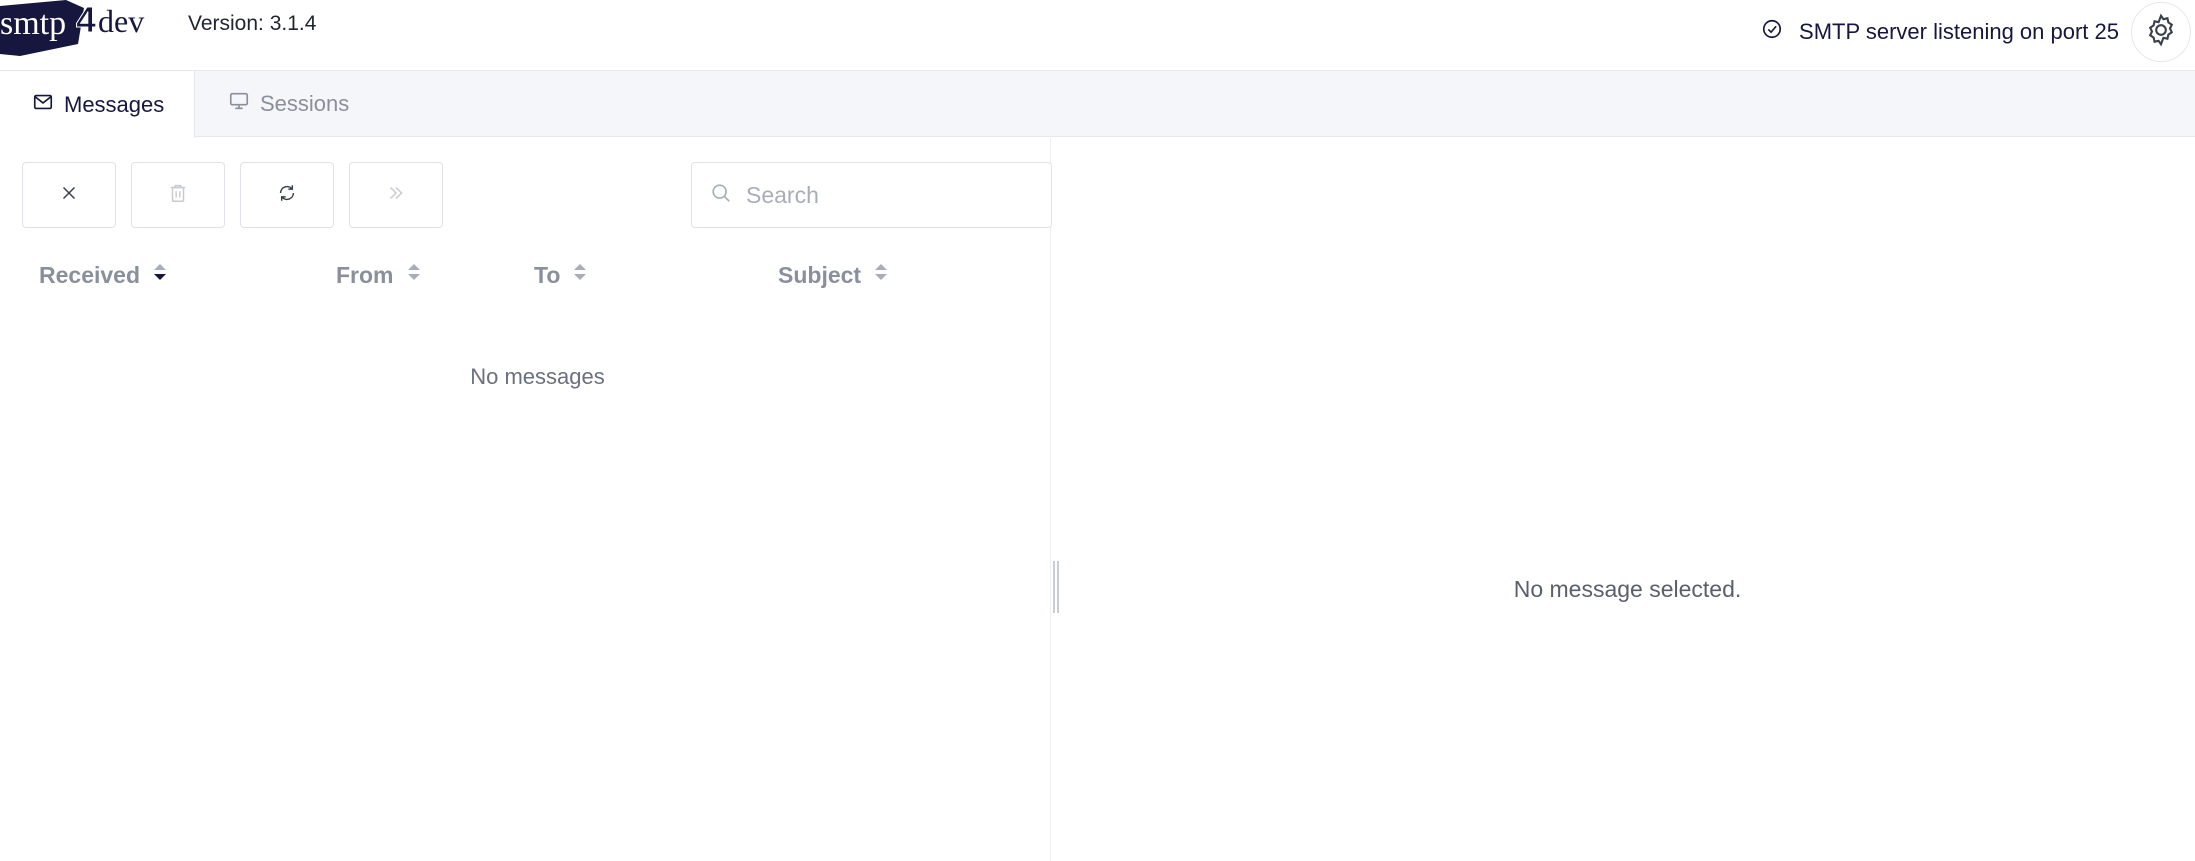 Image resolution: width=2195 pixels, height=861 pixels. I want to click on gear-icon, so click(2161, 32).